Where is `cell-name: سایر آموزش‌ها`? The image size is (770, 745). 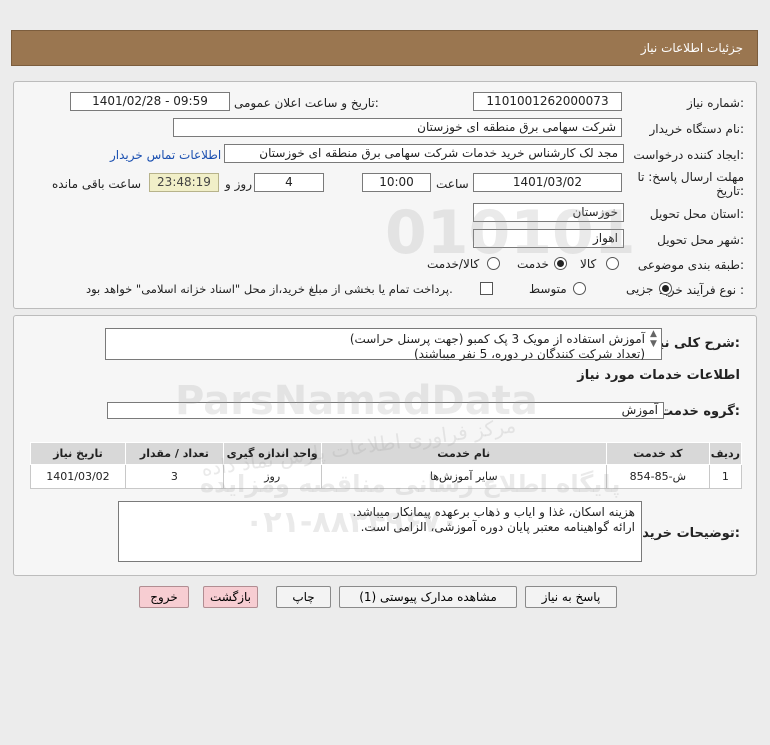
cell-name: سایر آموزش‌ها is located at coordinates (463, 476).